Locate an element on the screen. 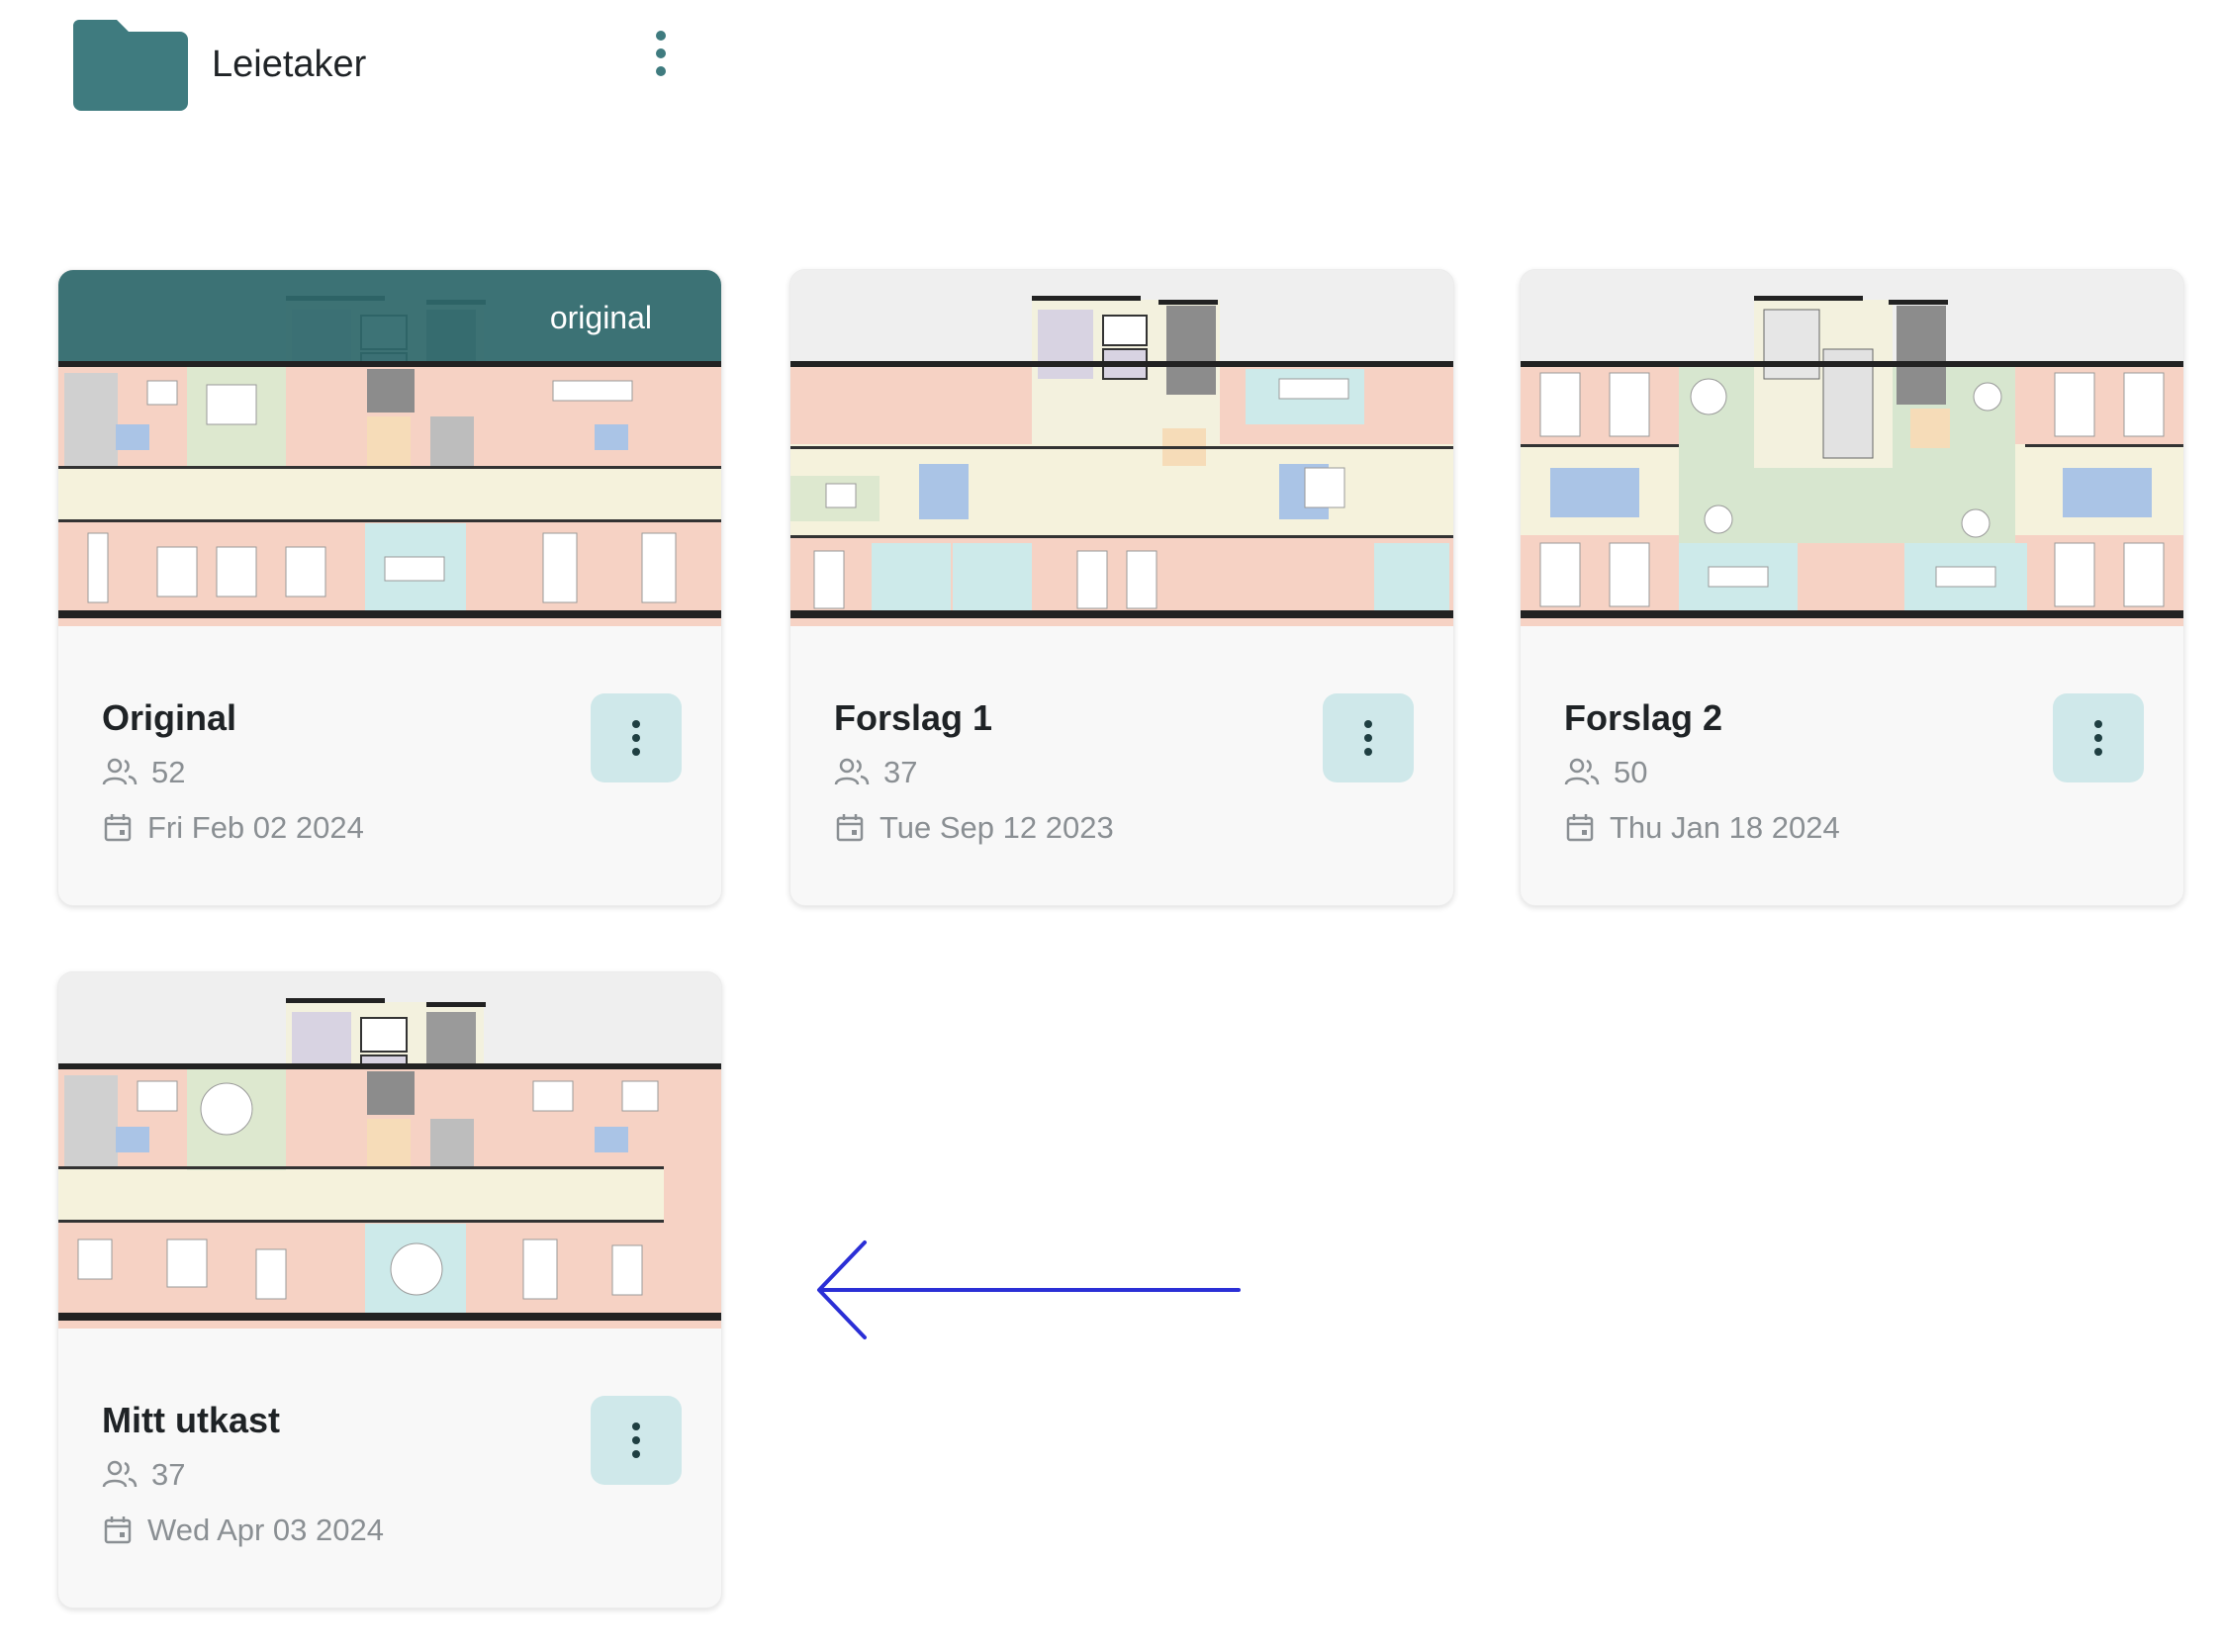 This screenshot has height=1652, width=2222. card-date-value: Wed Apr 03 2024 is located at coordinates (265, 1530).